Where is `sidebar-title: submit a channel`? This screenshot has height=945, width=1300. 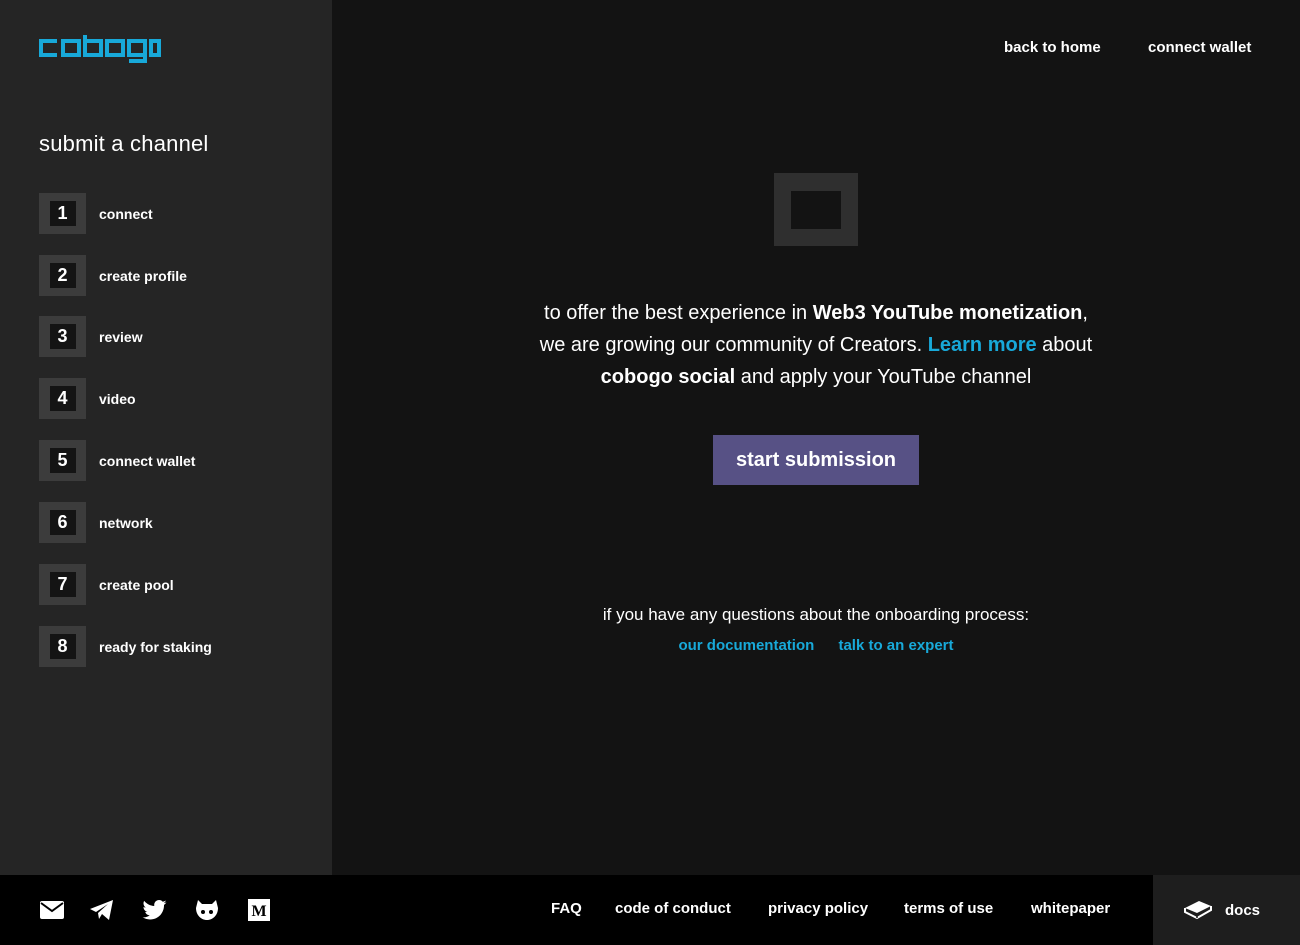 sidebar-title: submit a channel is located at coordinates (124, 143).